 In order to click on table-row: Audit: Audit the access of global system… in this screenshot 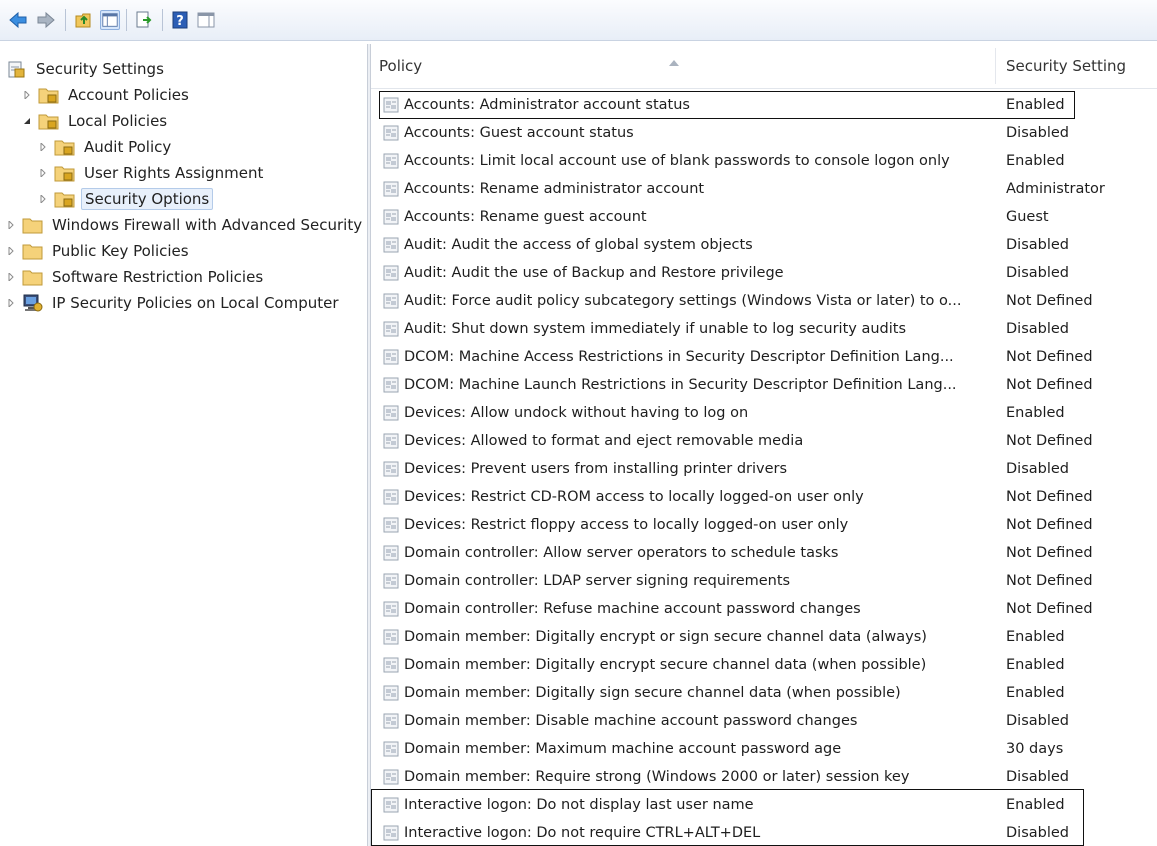, I will do `click(764, 245)`.